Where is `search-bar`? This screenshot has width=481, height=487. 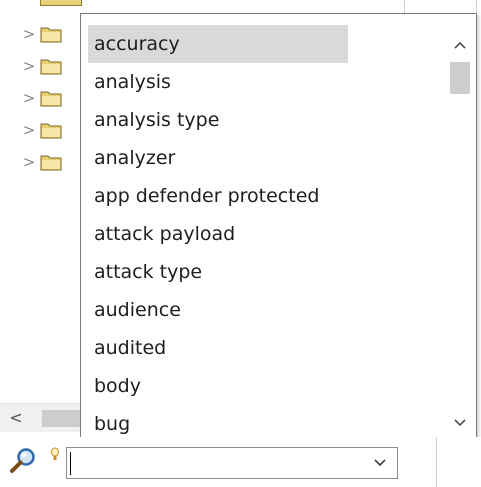
search-bar is located at coordinates (240, 462).